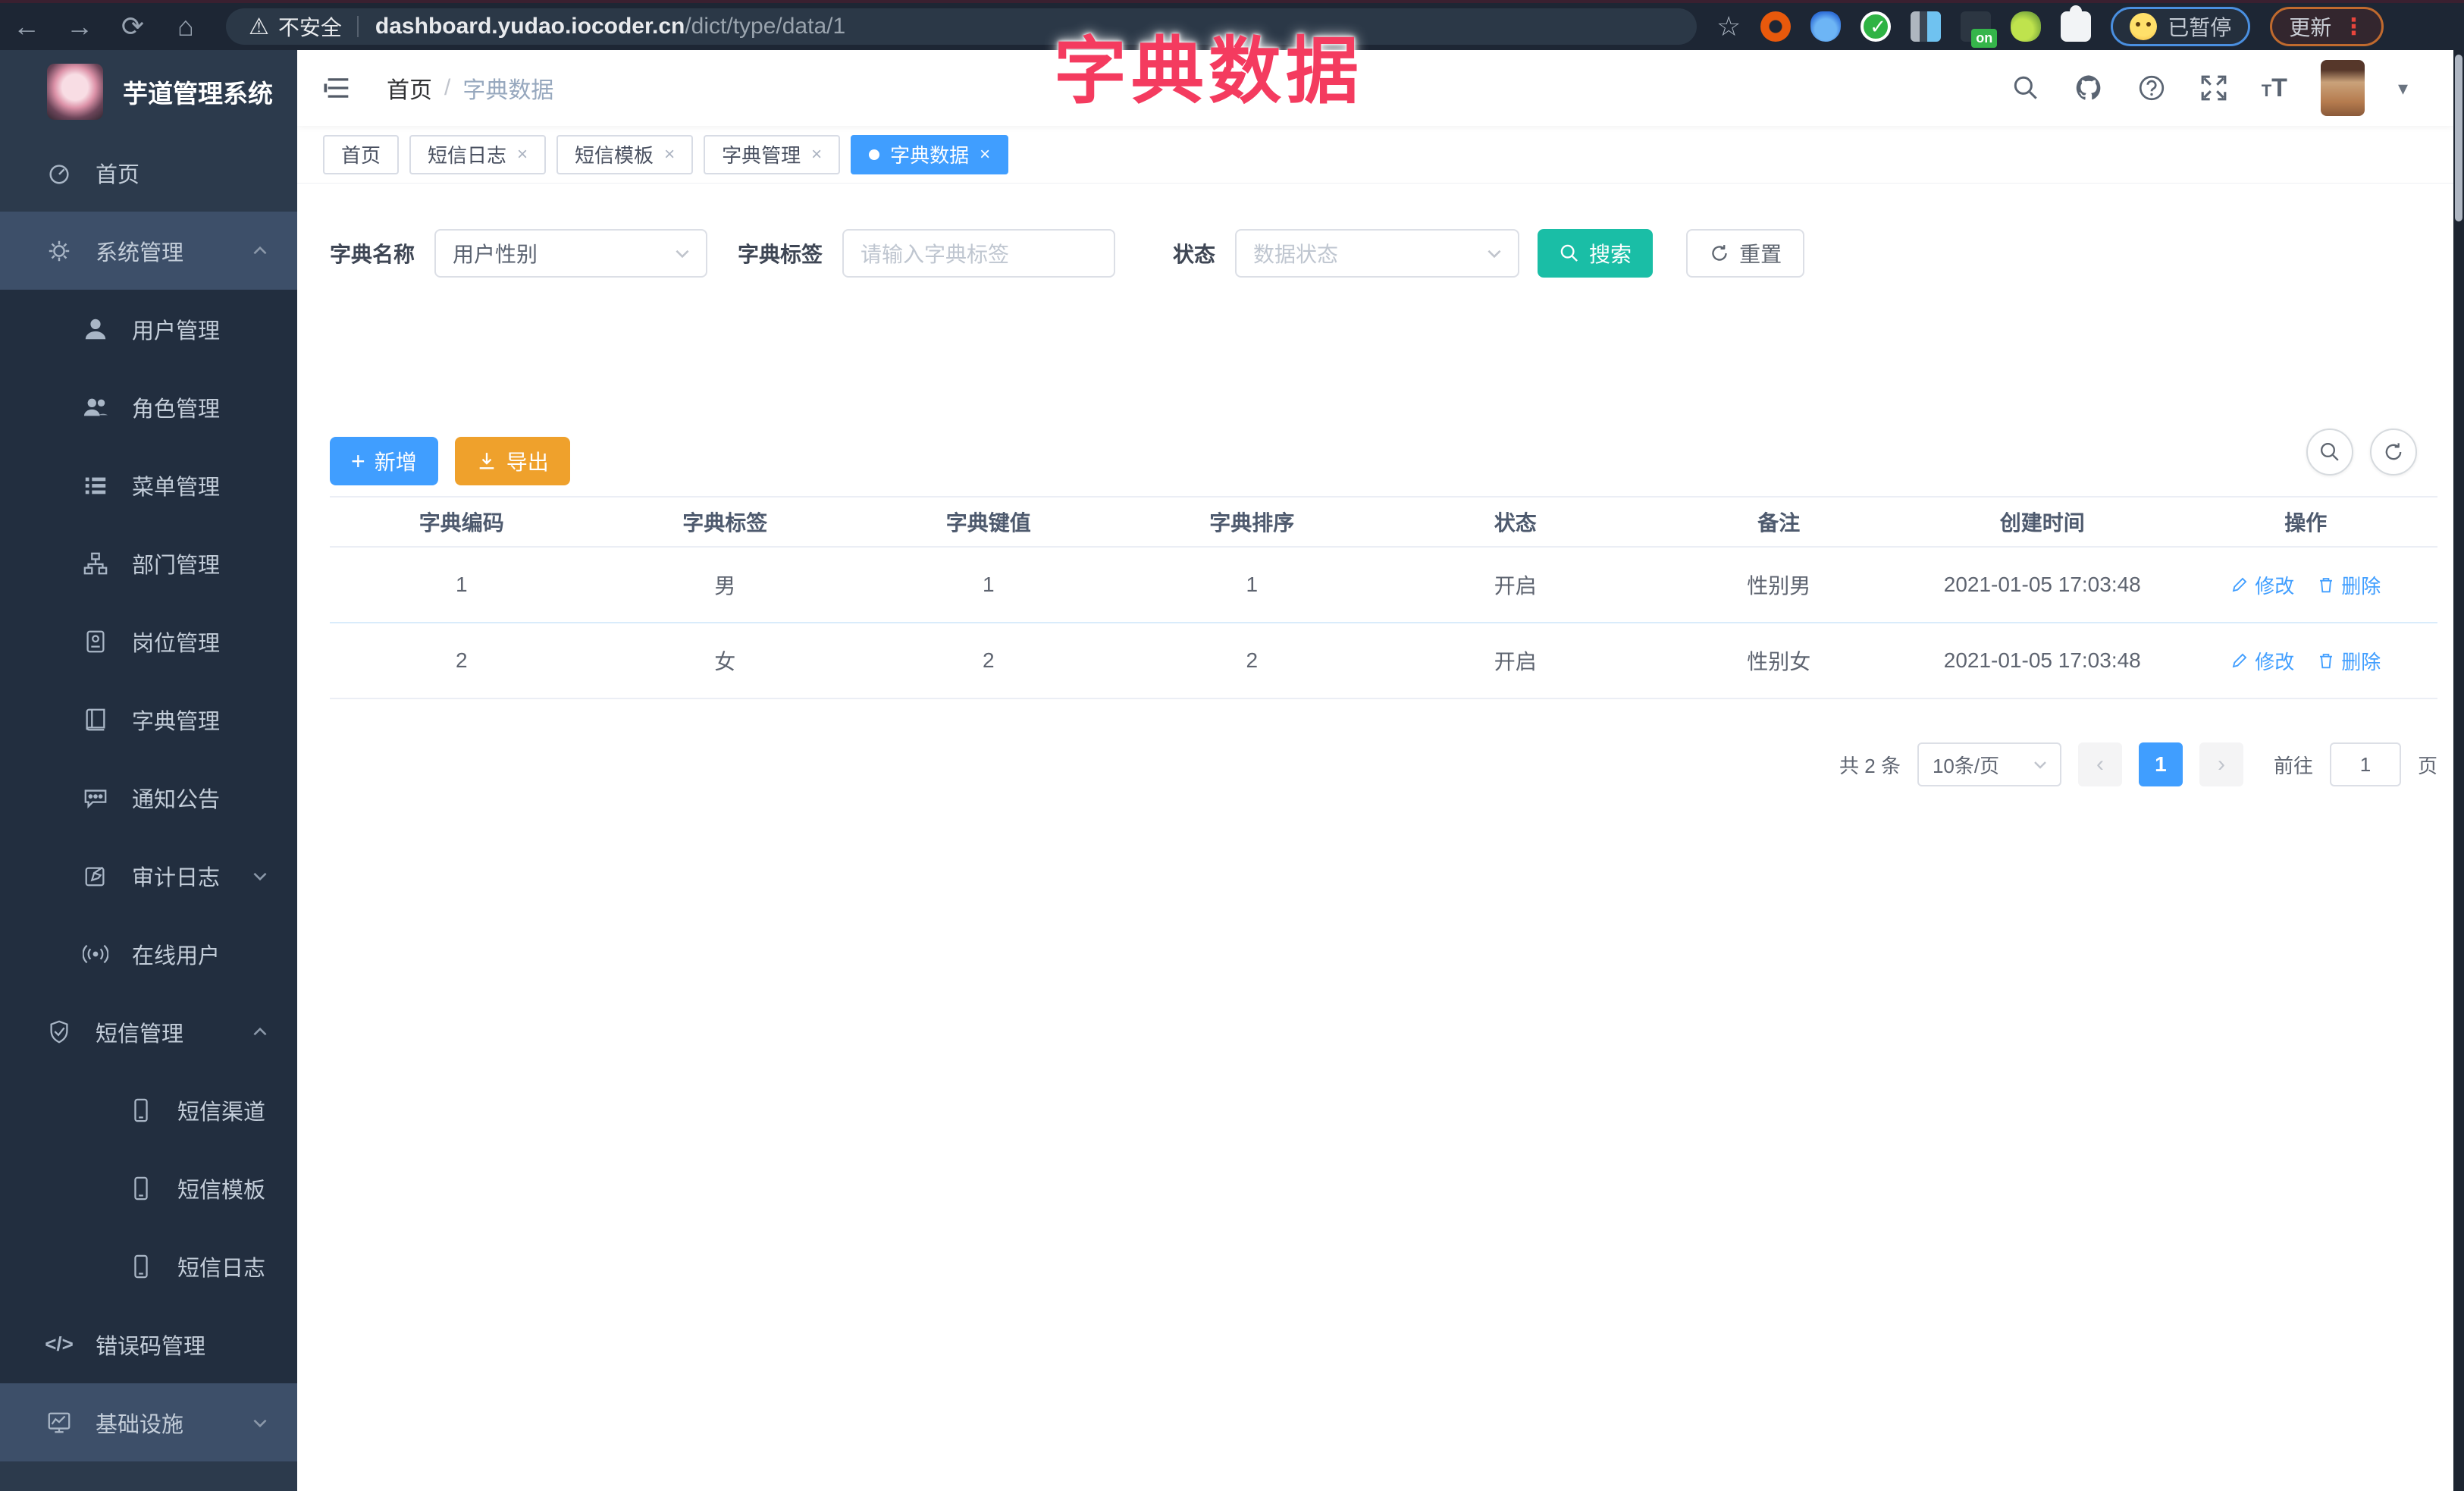 Image resolution: width=2464 pixels, height=1491 pixels. I want to click on reset-button: 重置, so click(1745, 253).